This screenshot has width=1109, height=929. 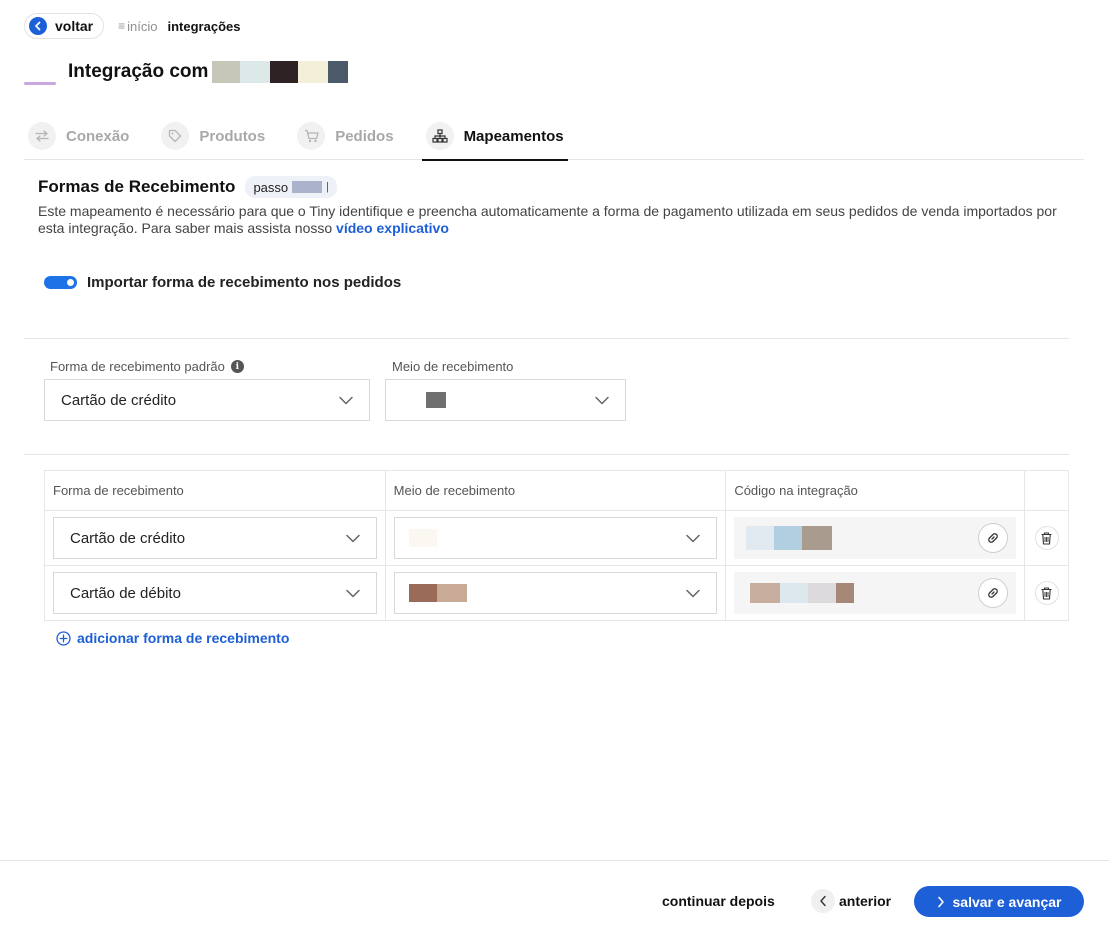 What do you see at coordinates (215, 490) in the screenshot?
I see `column-header: Forma de recebimento` at bounding box center [215, 490].